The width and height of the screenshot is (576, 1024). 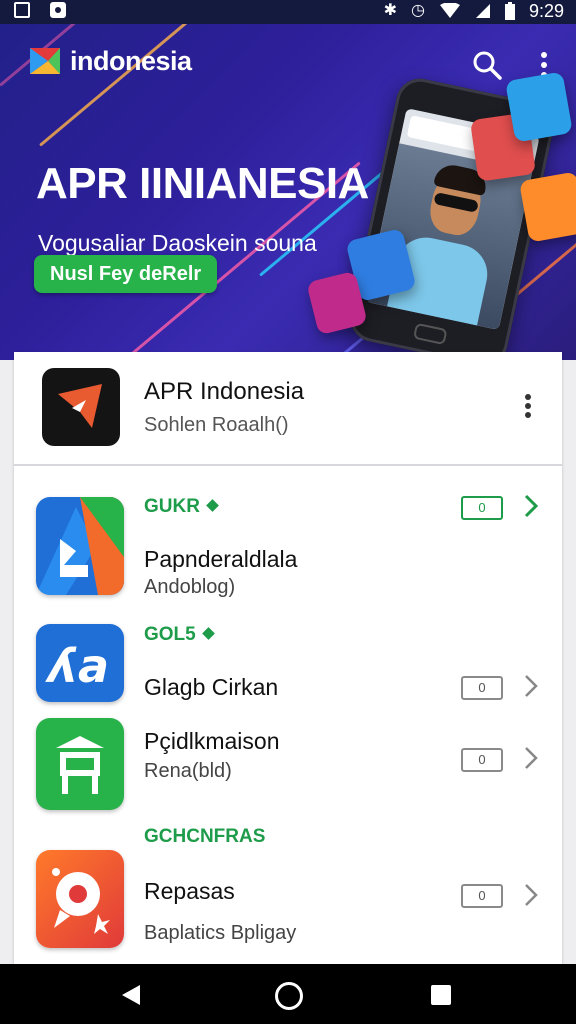 What do you see at coordinates (487, 65) in the screenshot?
I see `search-icon` at bounding box center [487, 65].